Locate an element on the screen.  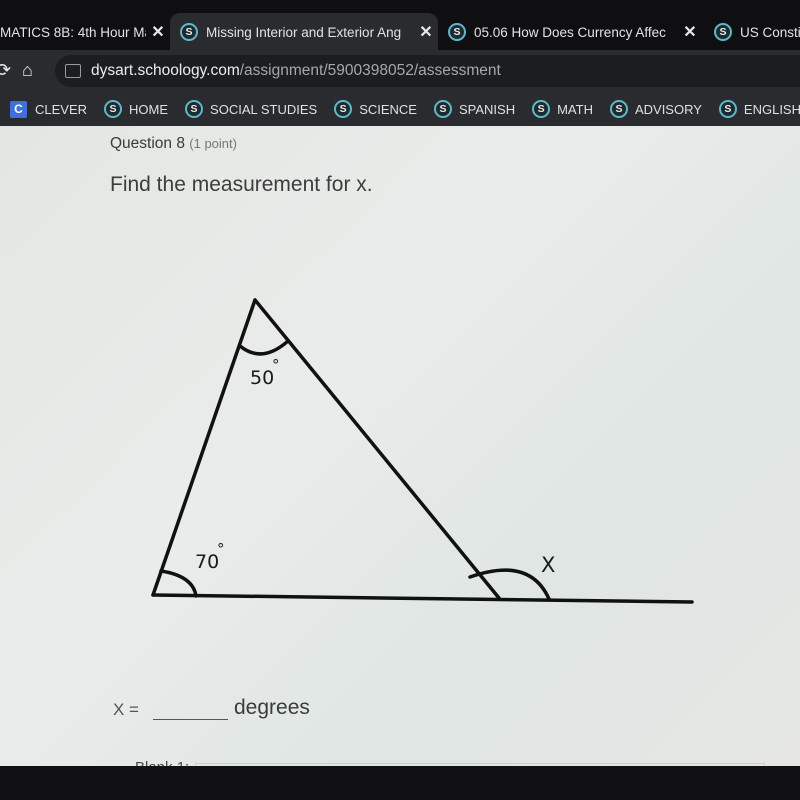
bookmark-label: SCIENCE is located at coordinates (388, 109).